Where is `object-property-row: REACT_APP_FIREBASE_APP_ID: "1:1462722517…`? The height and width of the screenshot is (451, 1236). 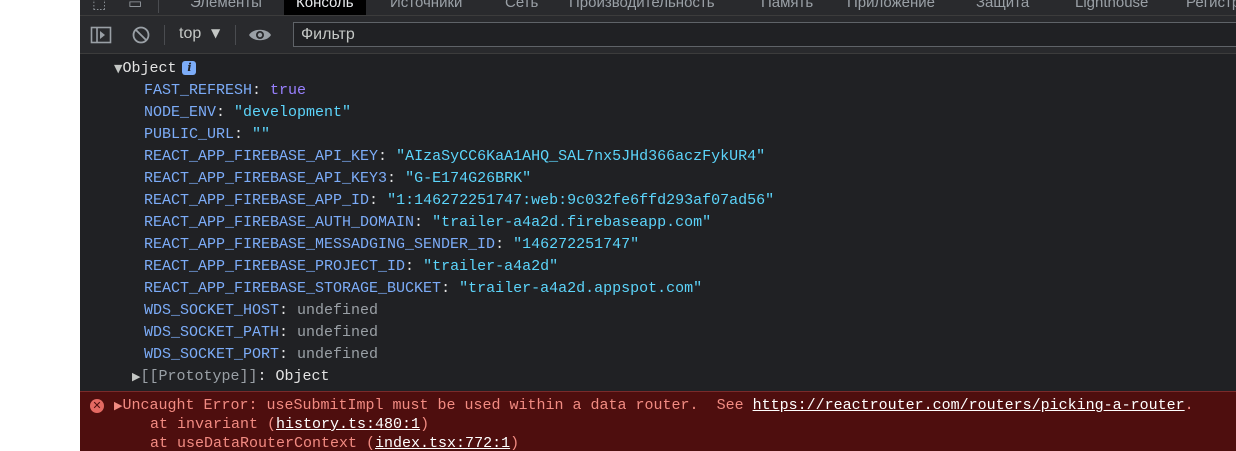 object-property-row: REACT_APP_FIREBASE_APP_ID: "1:1462722517… is located at coordinates (459, 201).